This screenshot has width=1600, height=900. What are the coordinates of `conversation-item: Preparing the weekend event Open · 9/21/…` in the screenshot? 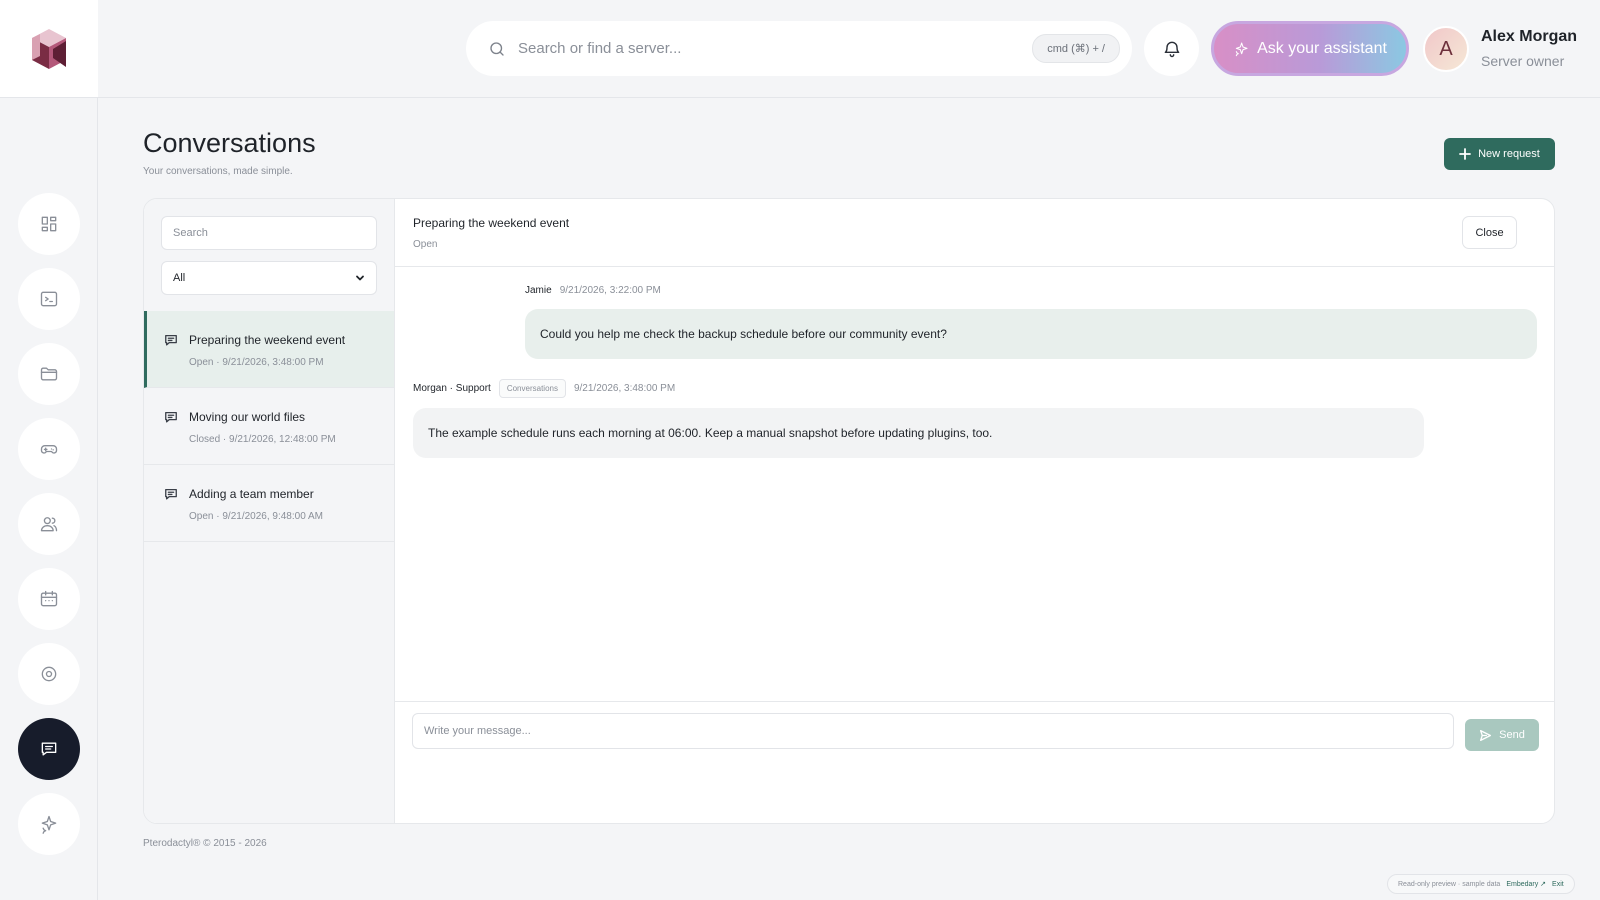 It's located at (269, 349).